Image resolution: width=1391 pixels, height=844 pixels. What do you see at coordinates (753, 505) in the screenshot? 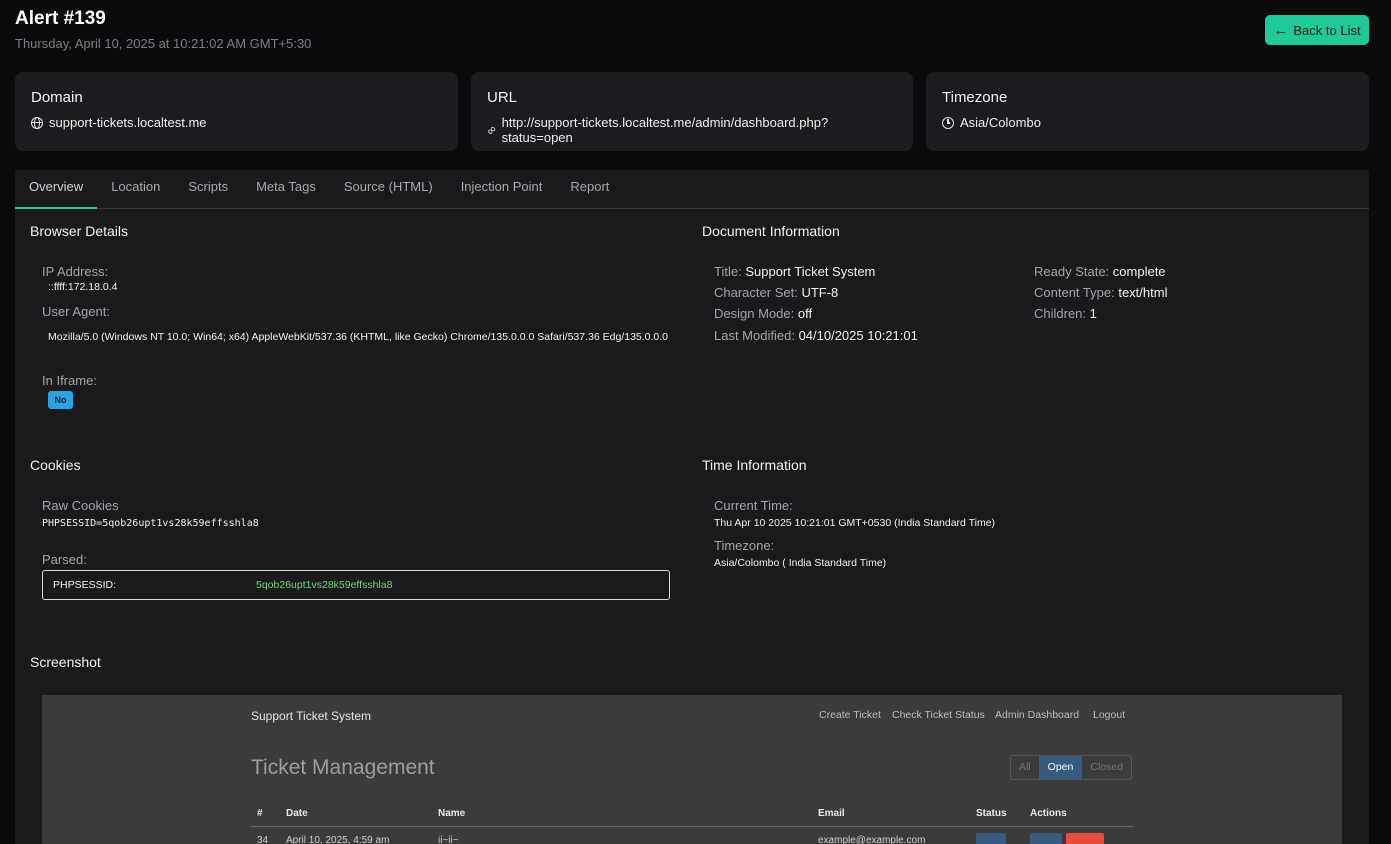
I see `current-time-label: Current Time:` at bounding box center [753, 505].